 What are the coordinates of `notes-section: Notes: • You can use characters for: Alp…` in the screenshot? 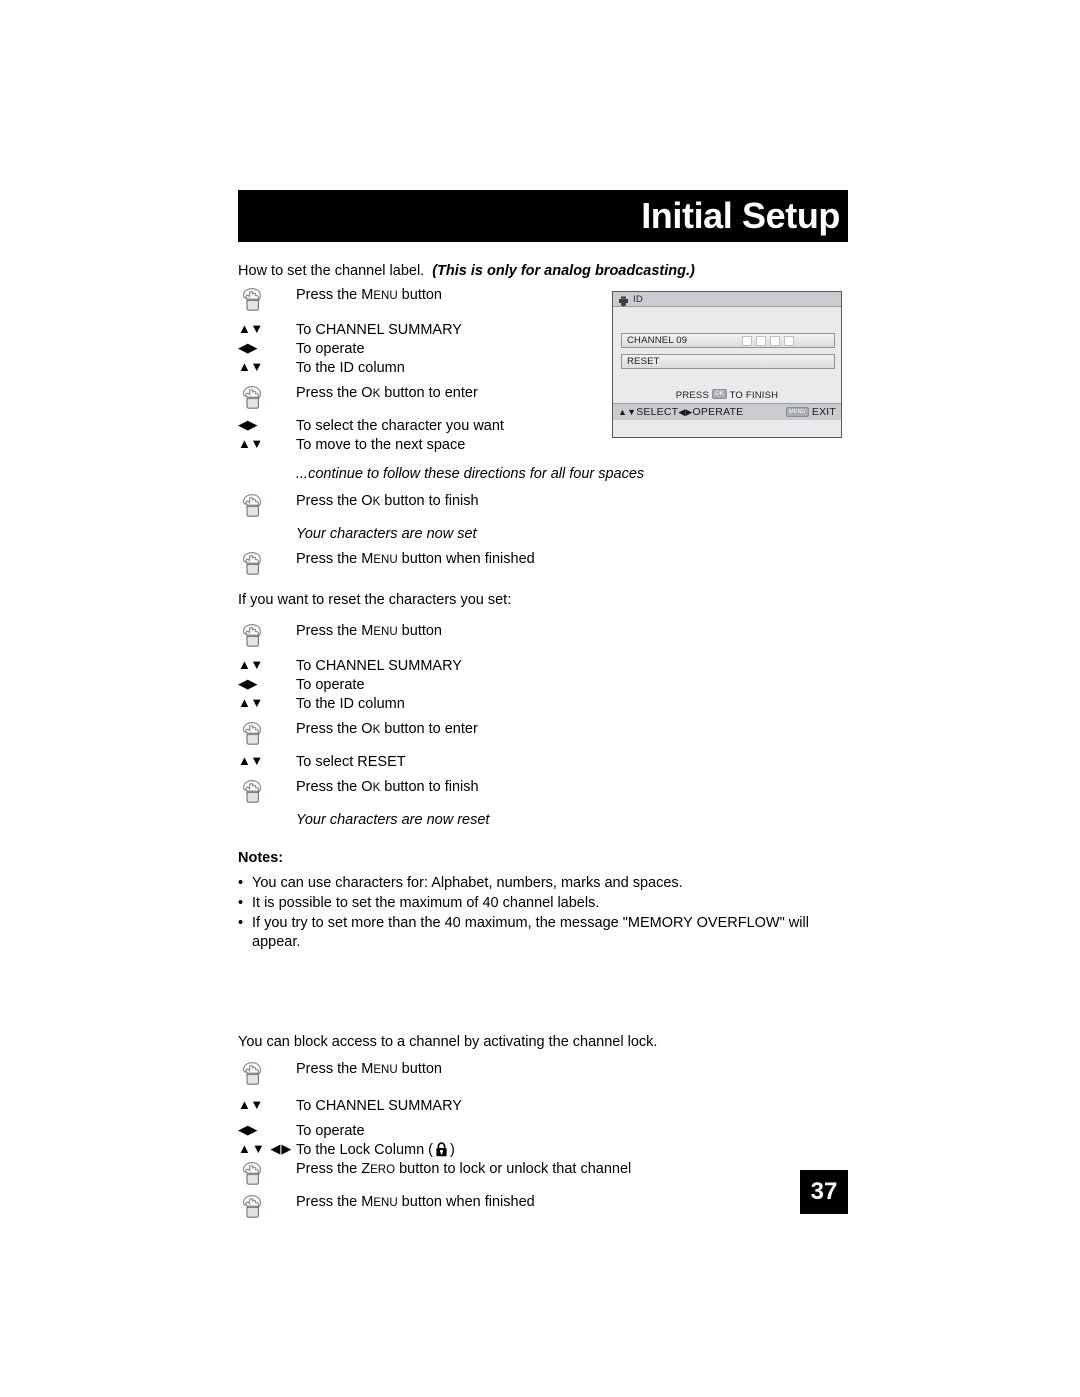 It's located at (543, 901).